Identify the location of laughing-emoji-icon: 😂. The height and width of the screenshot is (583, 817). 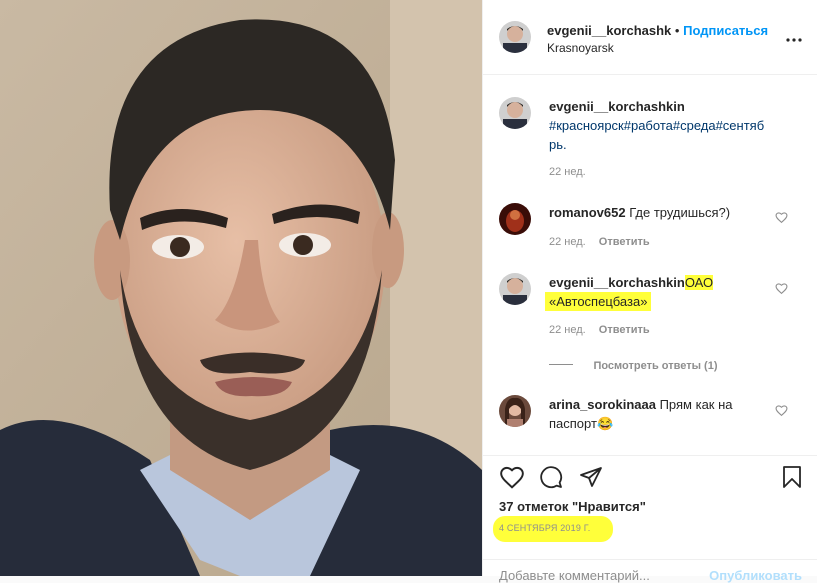
(605, 423).